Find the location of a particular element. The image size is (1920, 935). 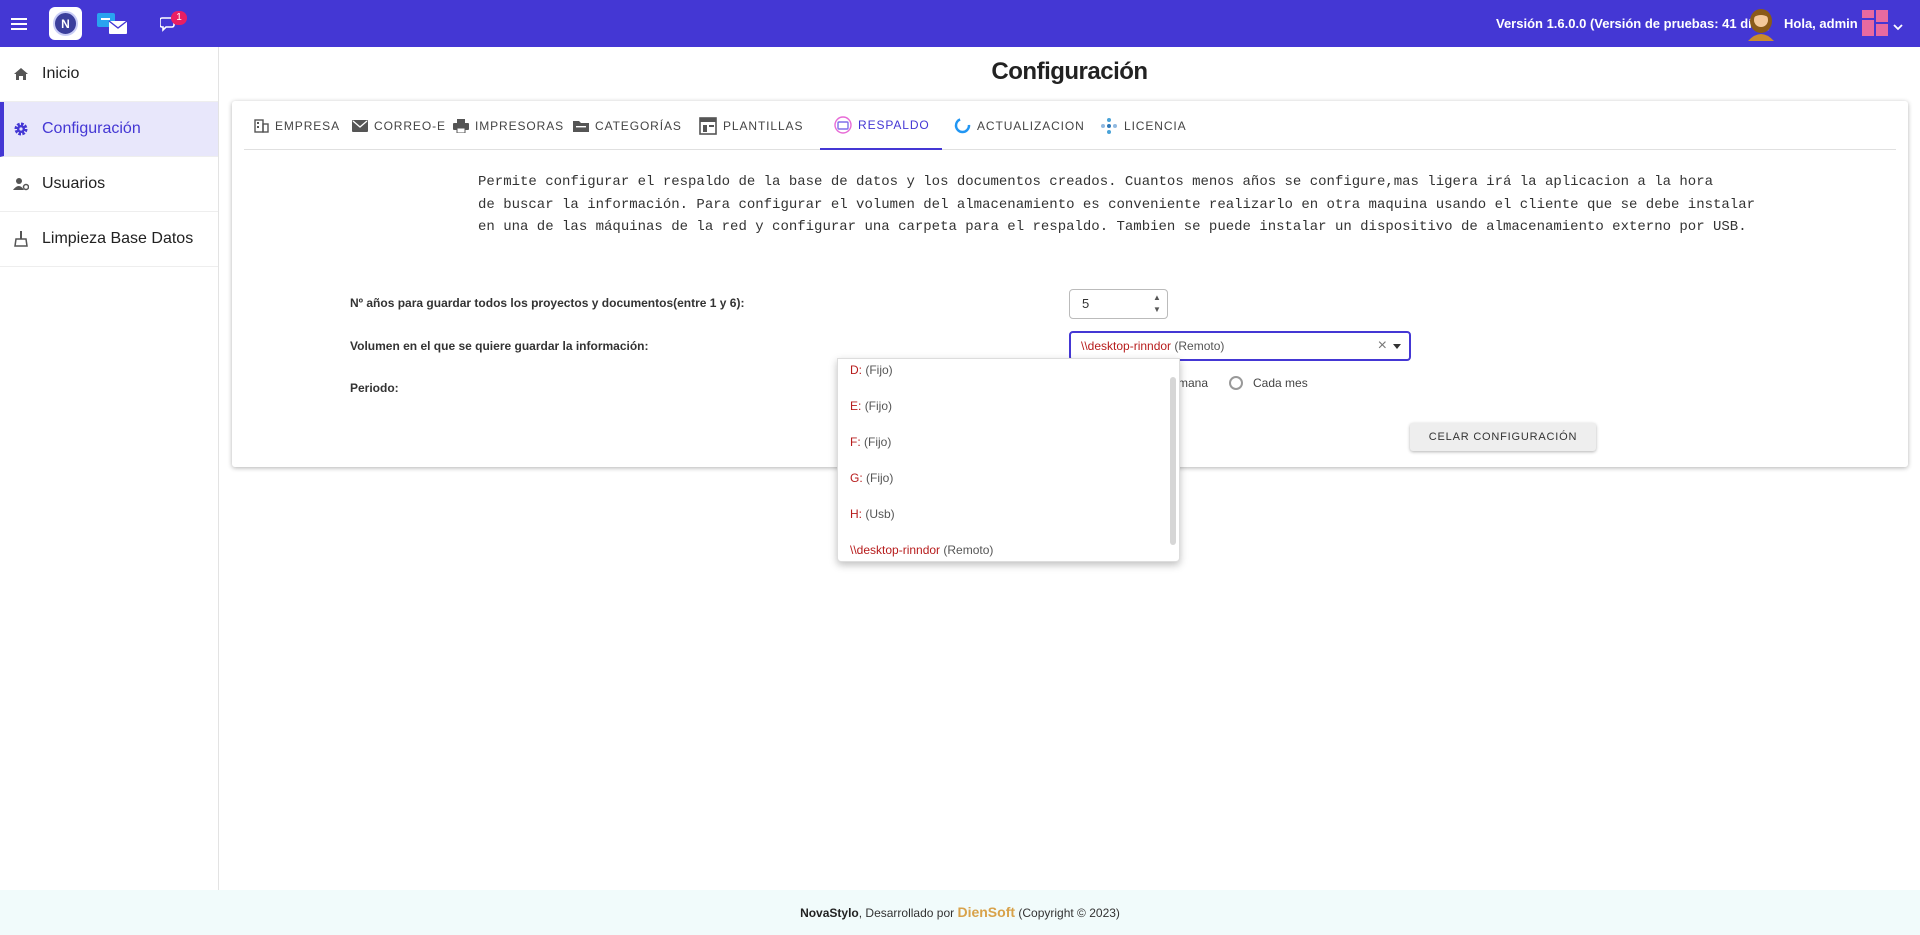

menu-icon is located at coordinates (19, 23).